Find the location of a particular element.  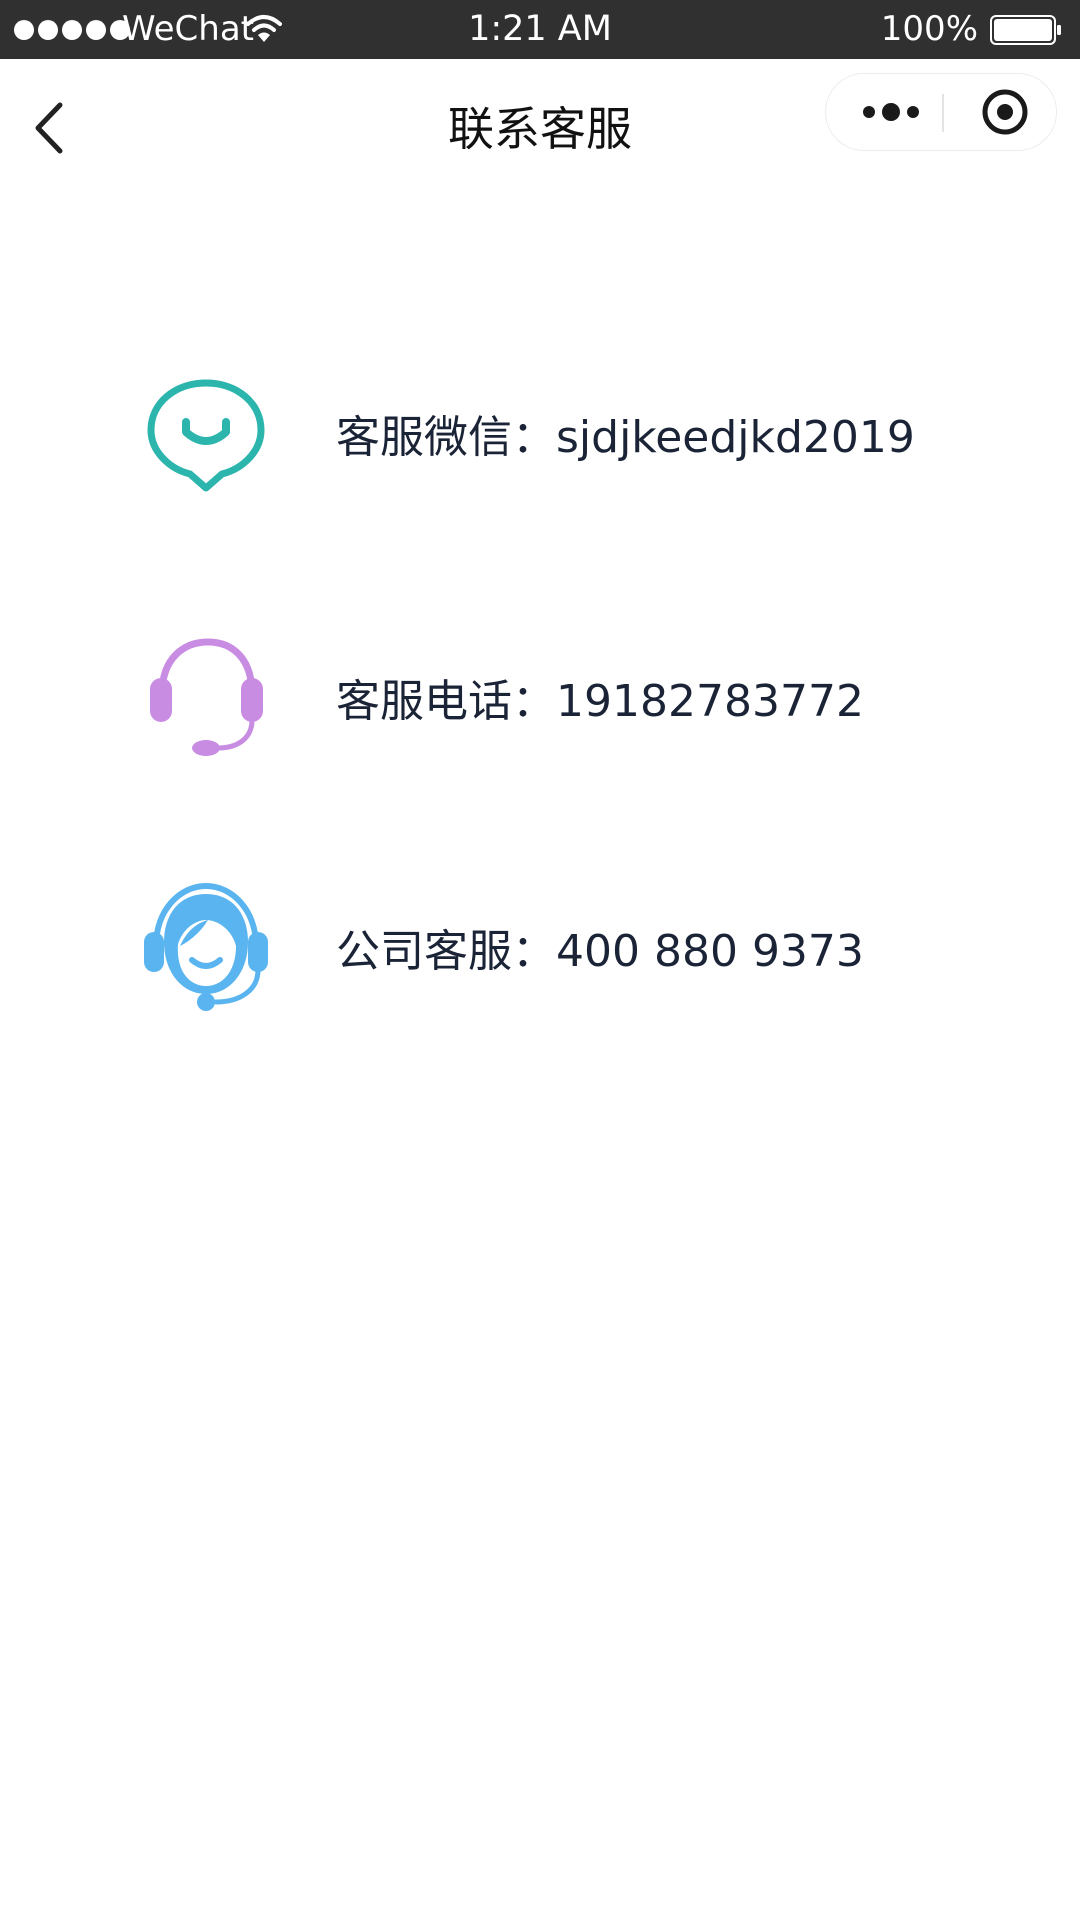

wechat-smile-icon is located at coordinates (206, 435).